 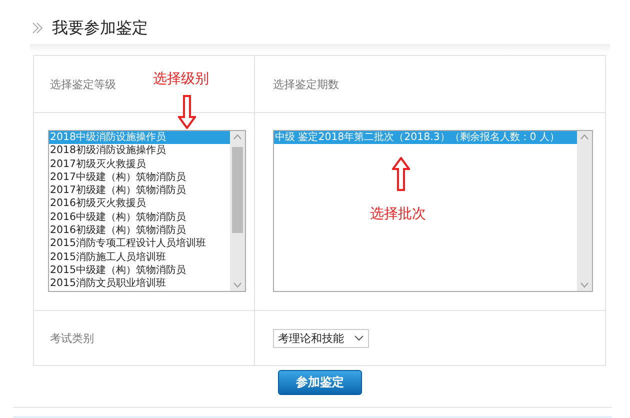 What do you see at coordinates (100, 28) in the screenshot?
I see `page-title: 我要参加鉴定` at bounding box center [100, 28].